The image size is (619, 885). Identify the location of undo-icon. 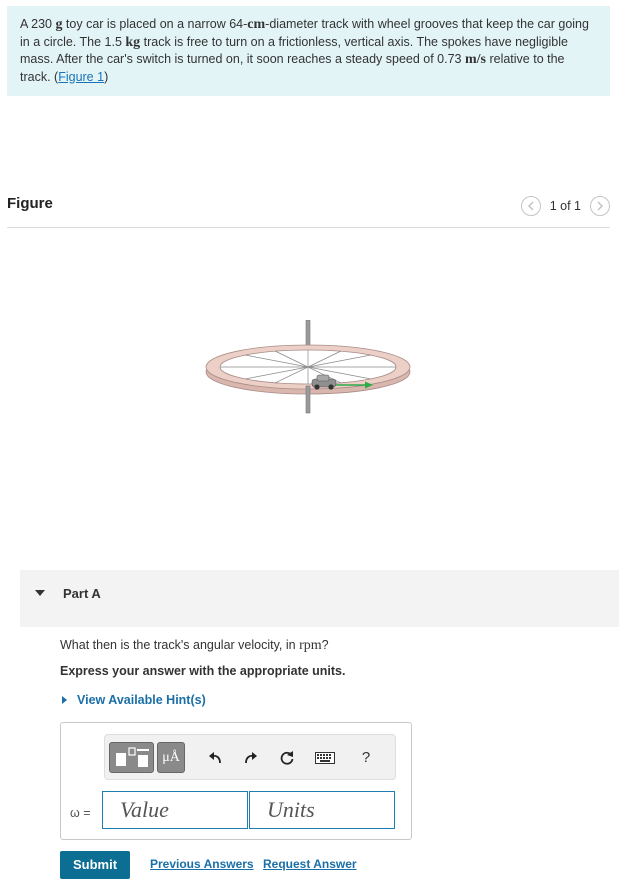
(215, 757).